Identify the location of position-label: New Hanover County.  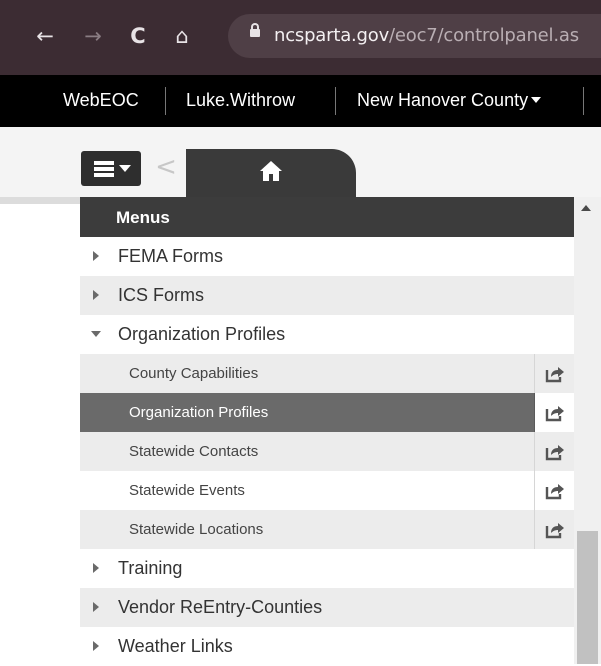
(443, 100).